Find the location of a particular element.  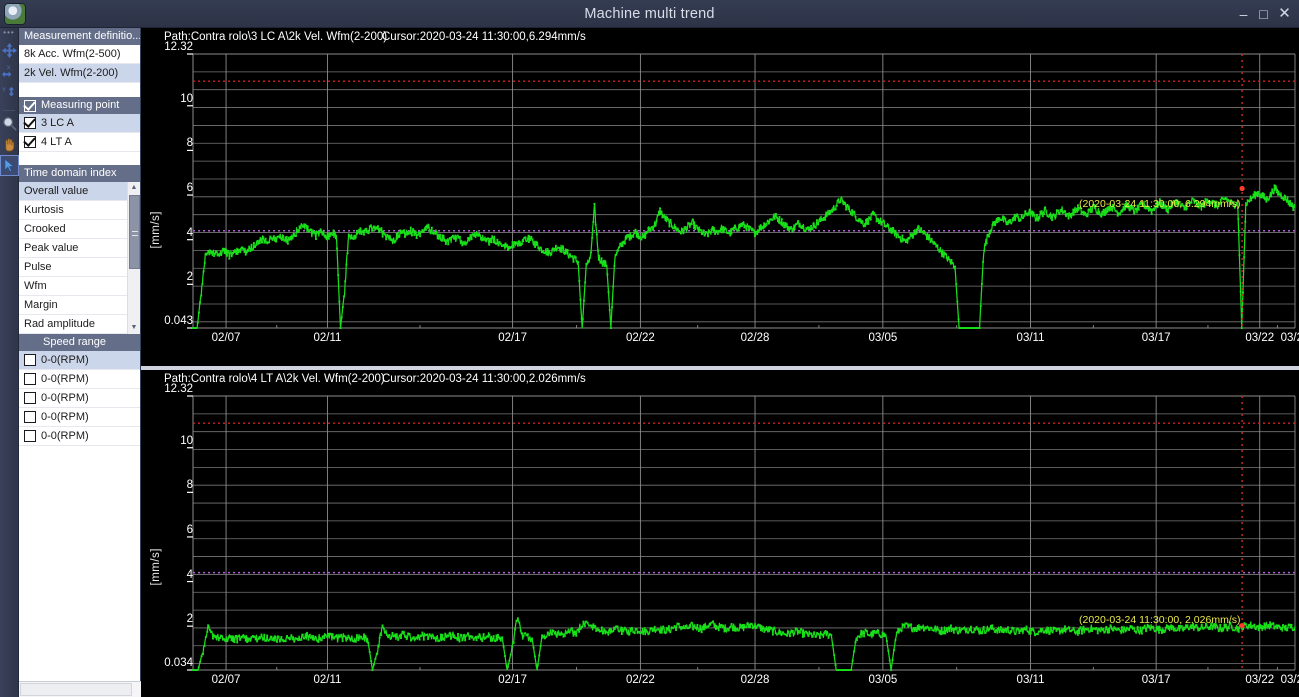

time-domain-index-scrollbar: ▲ ▼ is located at coordinates (133, 258).